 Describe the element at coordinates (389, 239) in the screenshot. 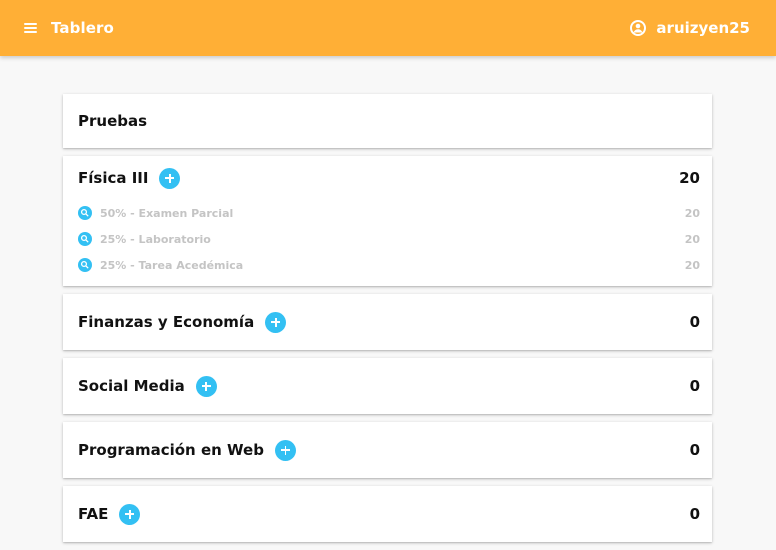

I see `evaluation-item: 25% - Laboratorio 20` at that location.